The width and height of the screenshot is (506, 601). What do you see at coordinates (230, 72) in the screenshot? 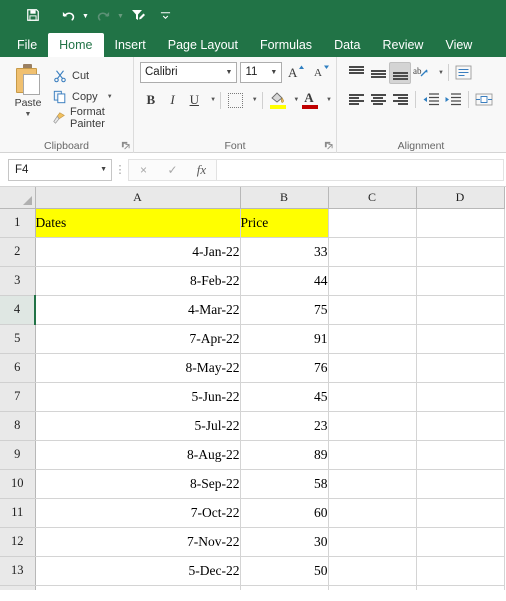
I see `font-name-caret-icon: ▼` at bounding box center [230, 72].